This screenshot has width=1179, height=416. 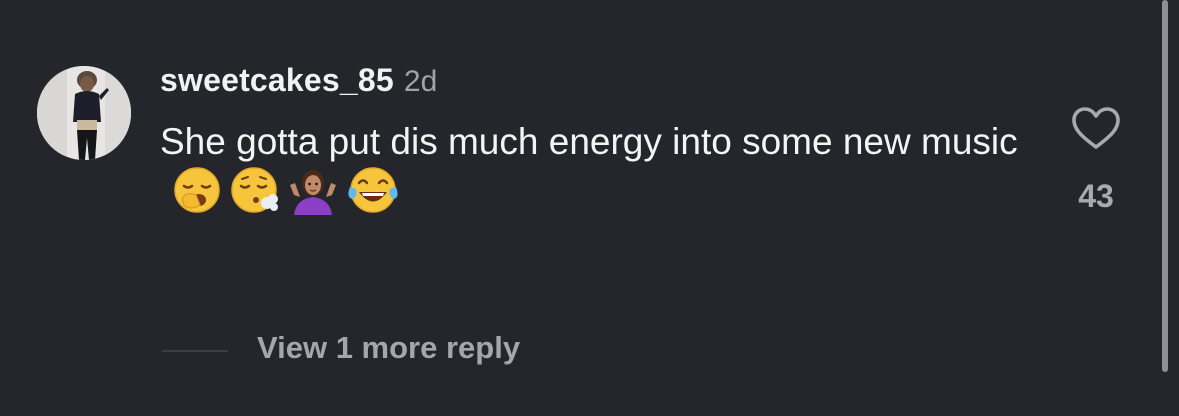 I want to click on yawning-face-icon, so click(x=197, y=190).